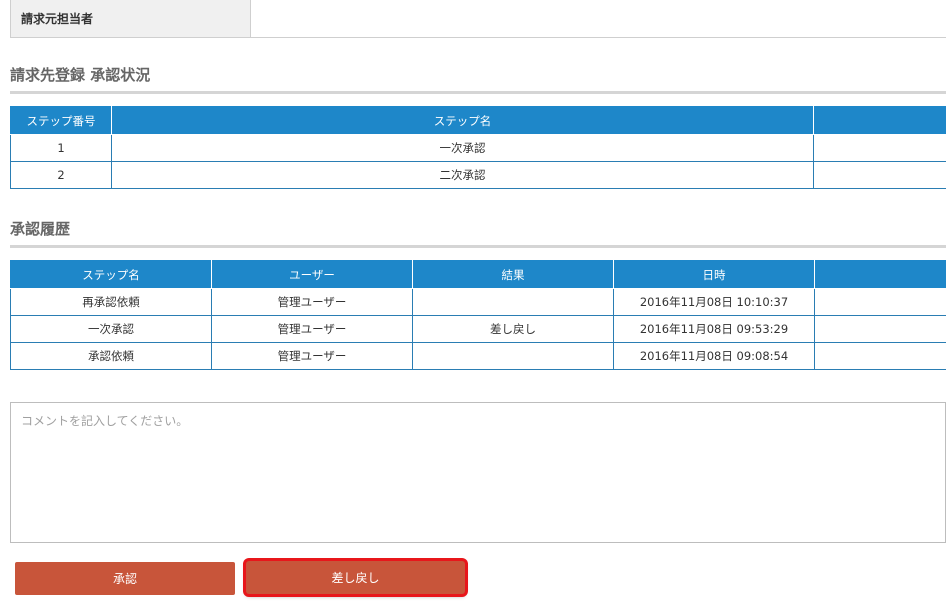 Image resolution: width=946 pixels, height=615 pixels. Describe the element at coordinates (61, 148) in the screenshot. I see `step-number-cell: 1` at that location.